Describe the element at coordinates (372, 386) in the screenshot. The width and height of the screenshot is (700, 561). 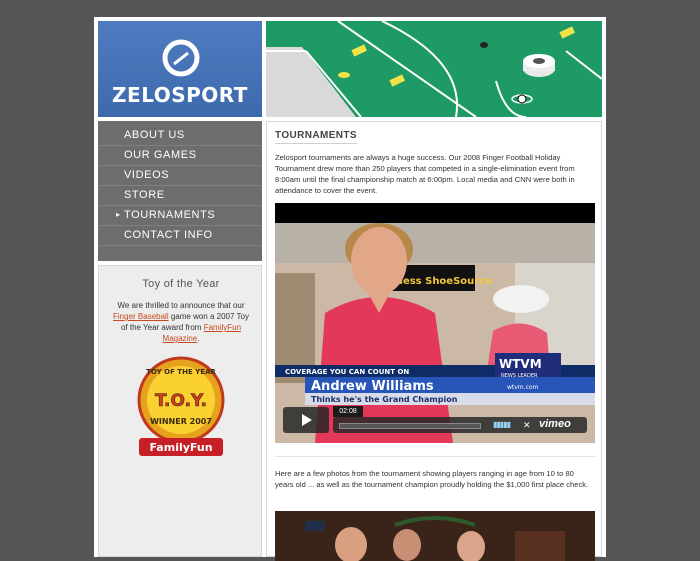
I see `lower-third-name: Andrew Williams` at that location.